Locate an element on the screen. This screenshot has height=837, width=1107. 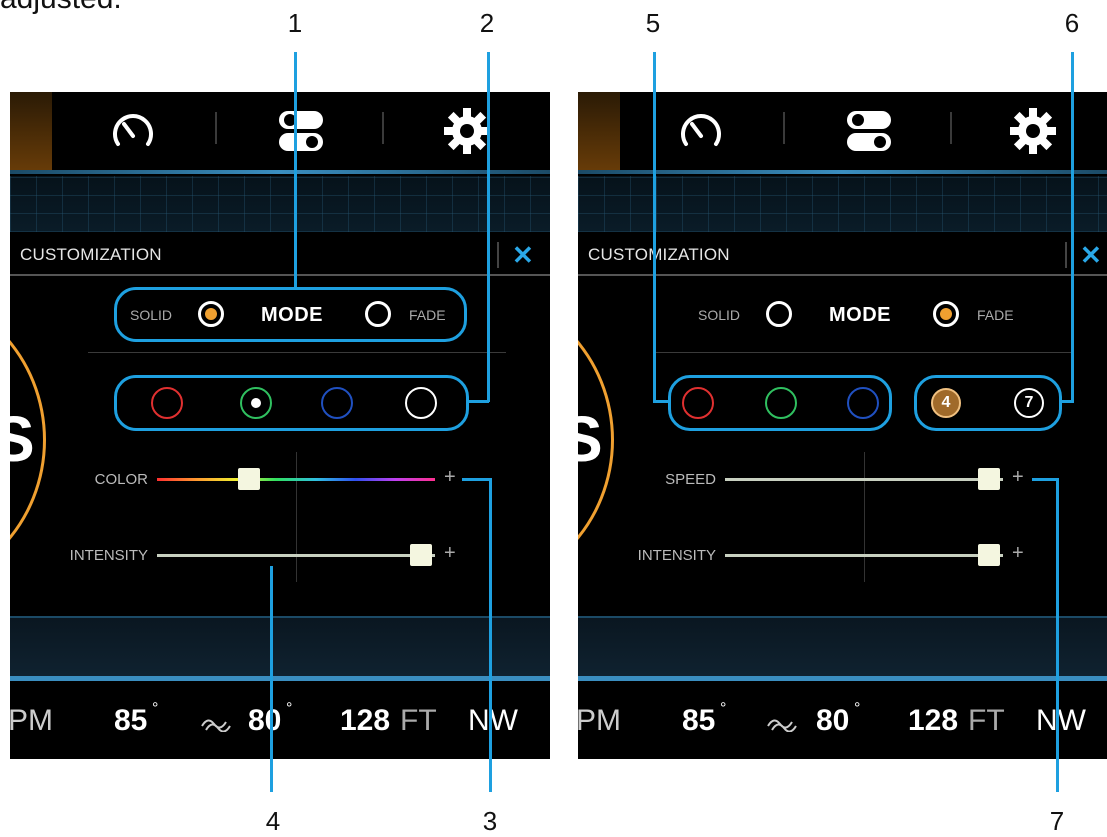
callout-1-line is located at coordinates (295, 170).